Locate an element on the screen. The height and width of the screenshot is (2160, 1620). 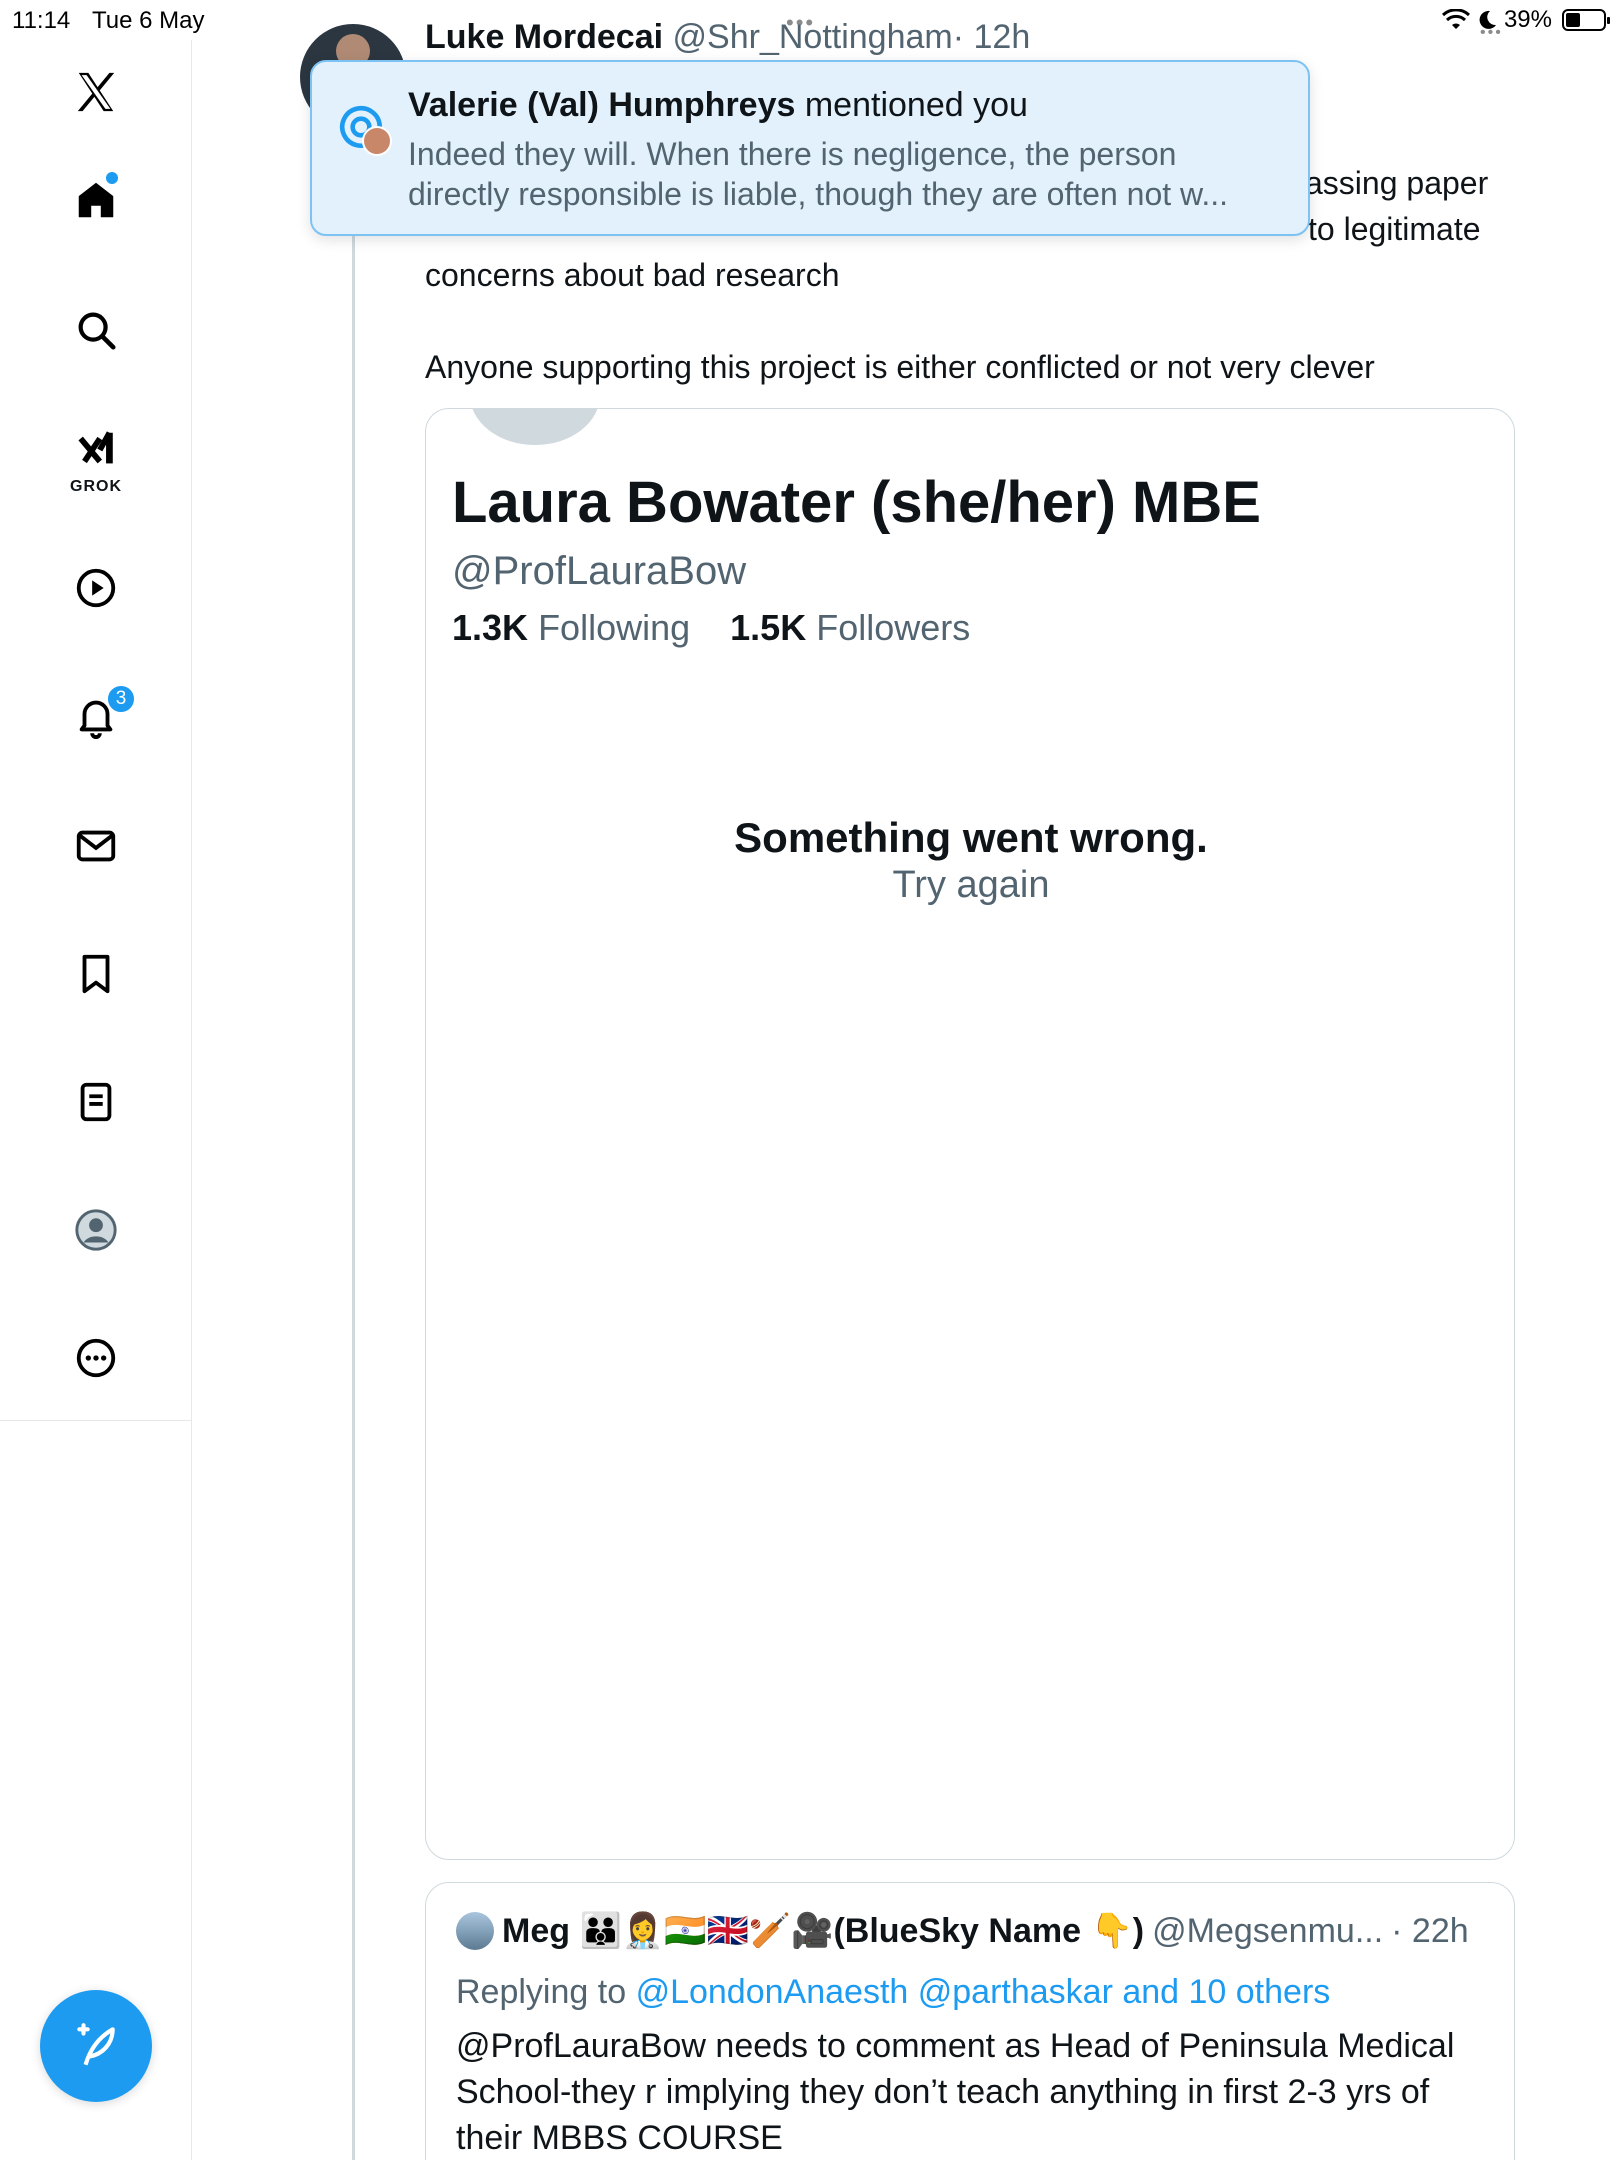
bookmarks-icon is located at coordinates (96, 974).